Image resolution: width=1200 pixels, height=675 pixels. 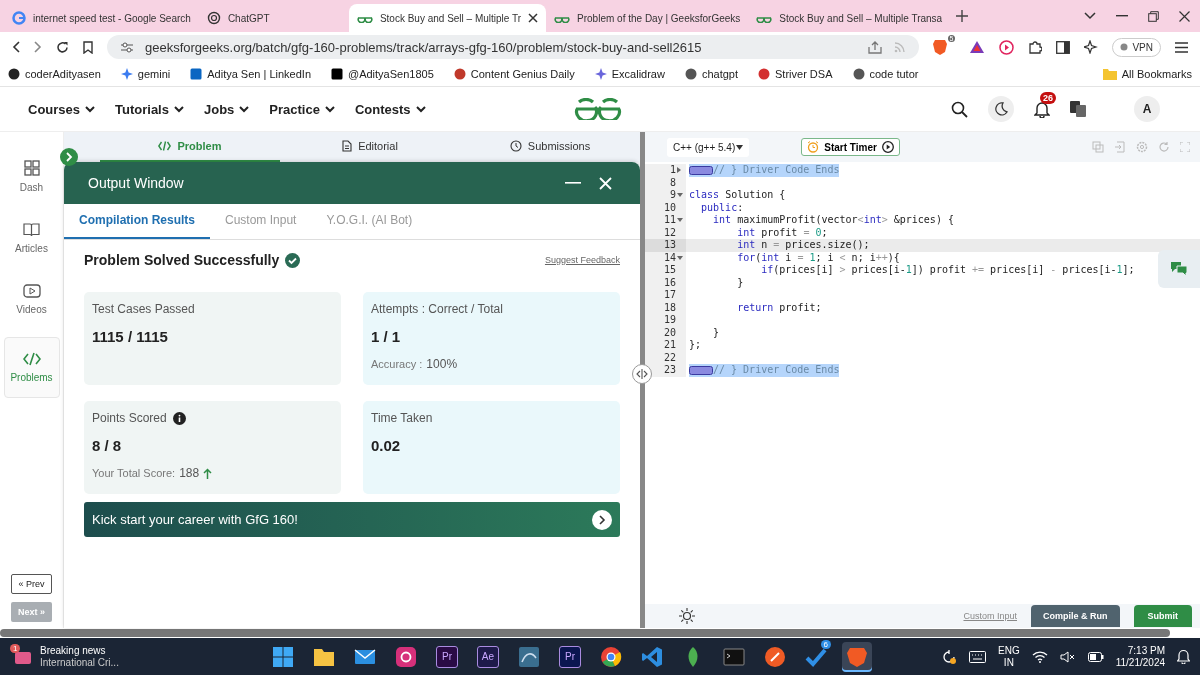 I want to click on sidebar-item: Articles, so click(x=31, y=238).